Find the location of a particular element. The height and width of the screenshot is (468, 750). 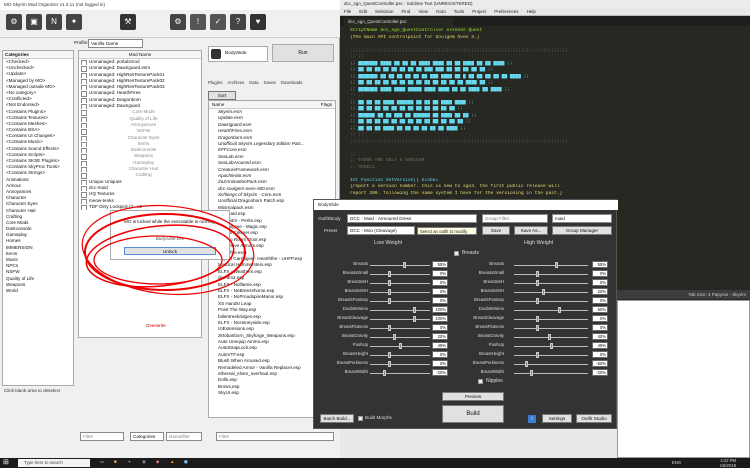

chrome-icon: ● is located at coordinates (129, 461).